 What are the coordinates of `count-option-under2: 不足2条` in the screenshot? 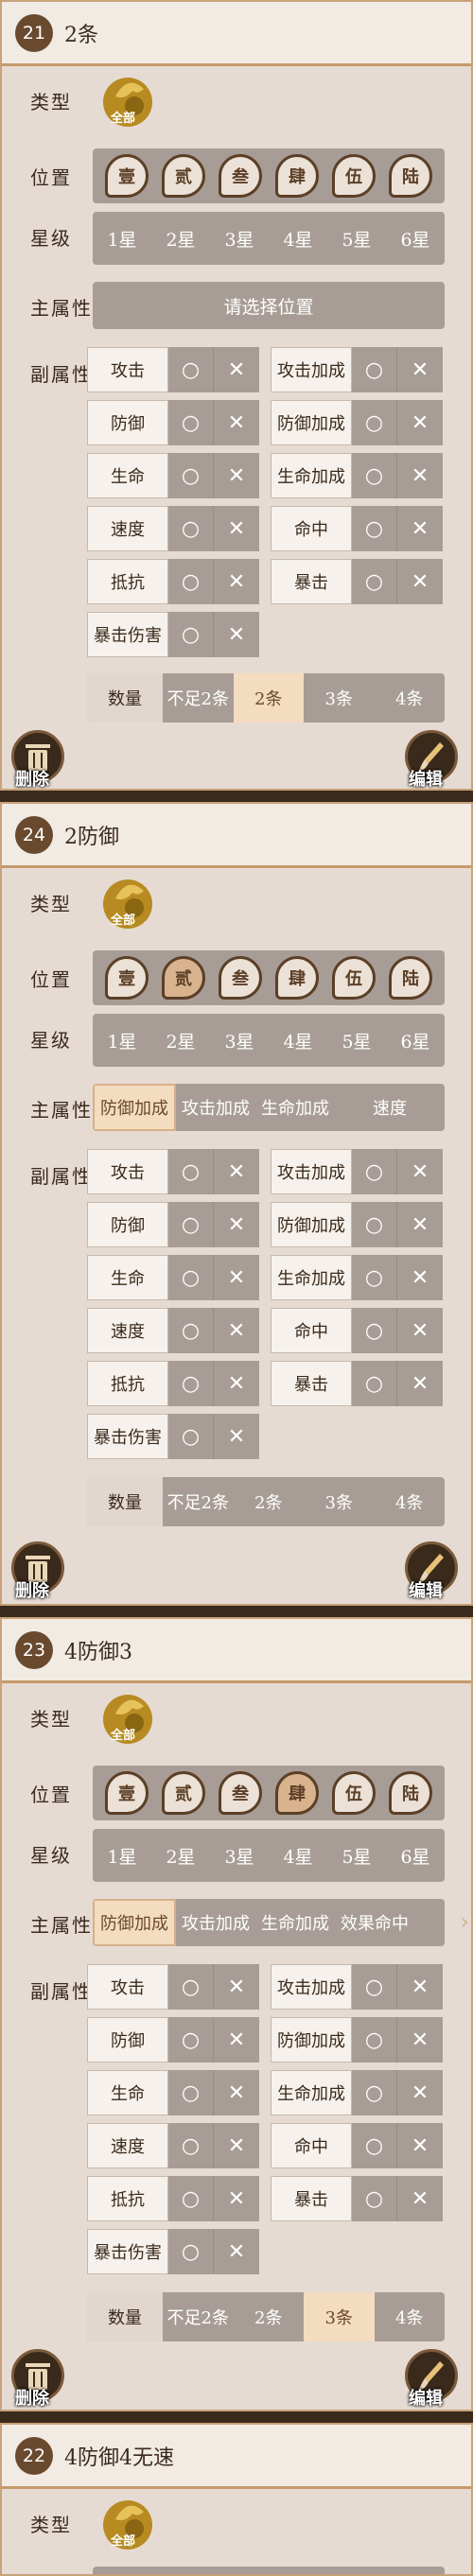 It's located at (198, 1501).